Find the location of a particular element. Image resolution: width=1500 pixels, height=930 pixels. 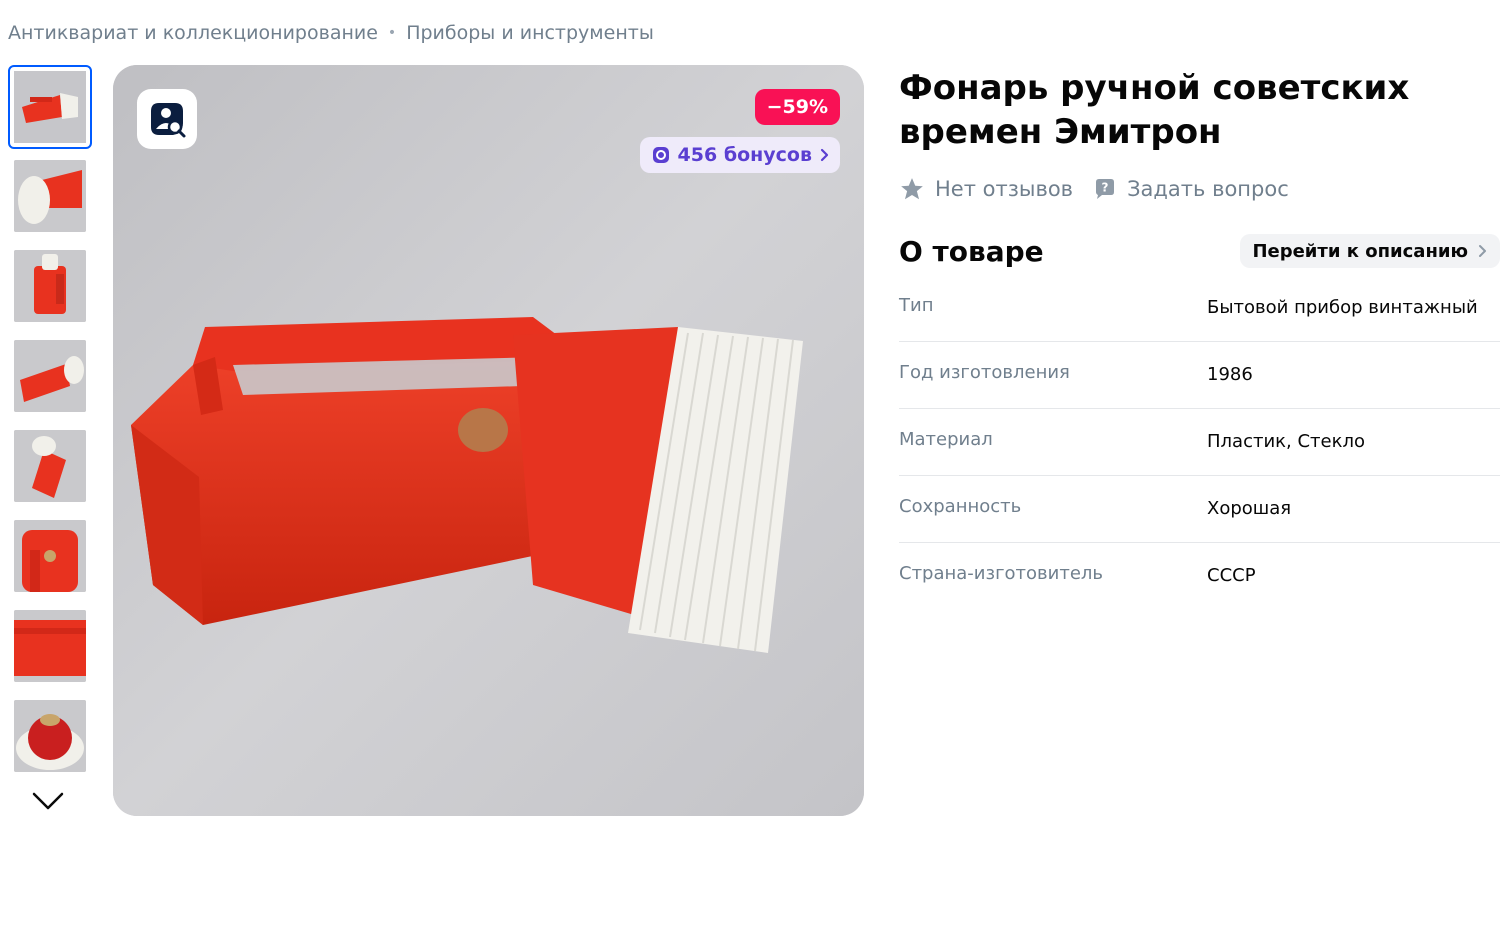

property-value: Пластик, Стекло is located at coordinates (1286, 441).